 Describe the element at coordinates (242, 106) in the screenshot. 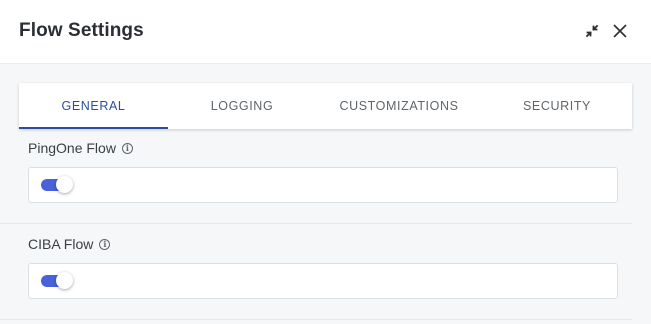

I see `tab-logging: LOGGING` at that location.